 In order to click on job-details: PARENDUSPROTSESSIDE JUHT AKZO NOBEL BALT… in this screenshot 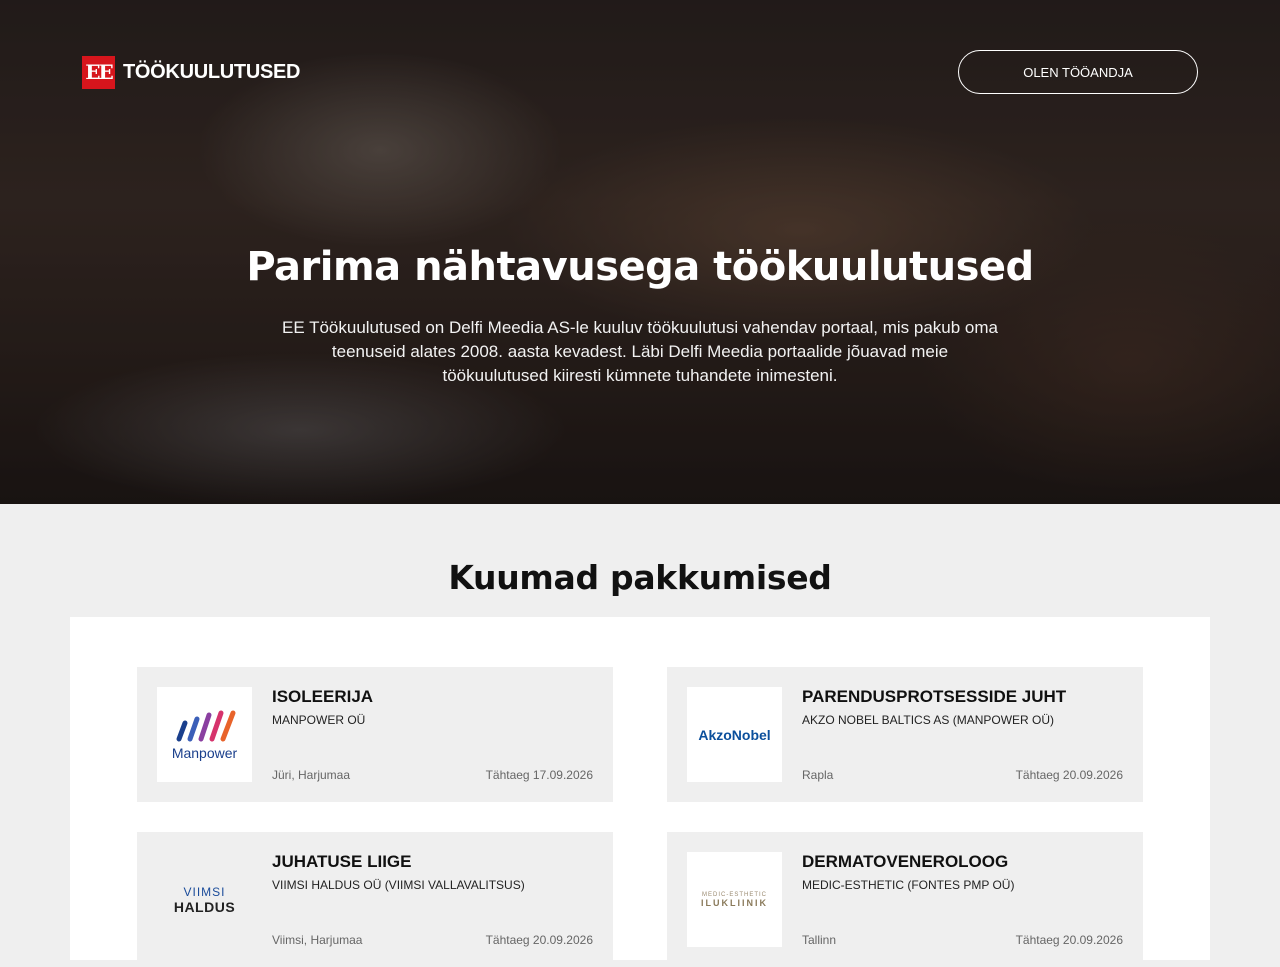, I will do `click(962, 734)`.